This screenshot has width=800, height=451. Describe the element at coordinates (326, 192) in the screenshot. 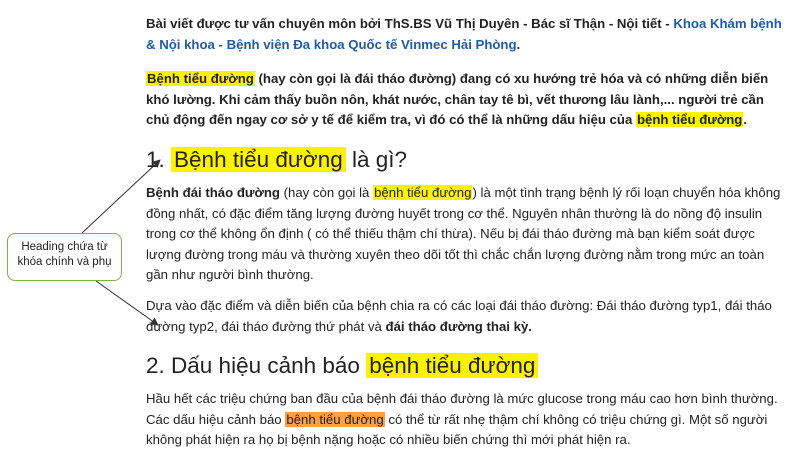

I see `paragraph-text: (hay còn gọi là` at that location.